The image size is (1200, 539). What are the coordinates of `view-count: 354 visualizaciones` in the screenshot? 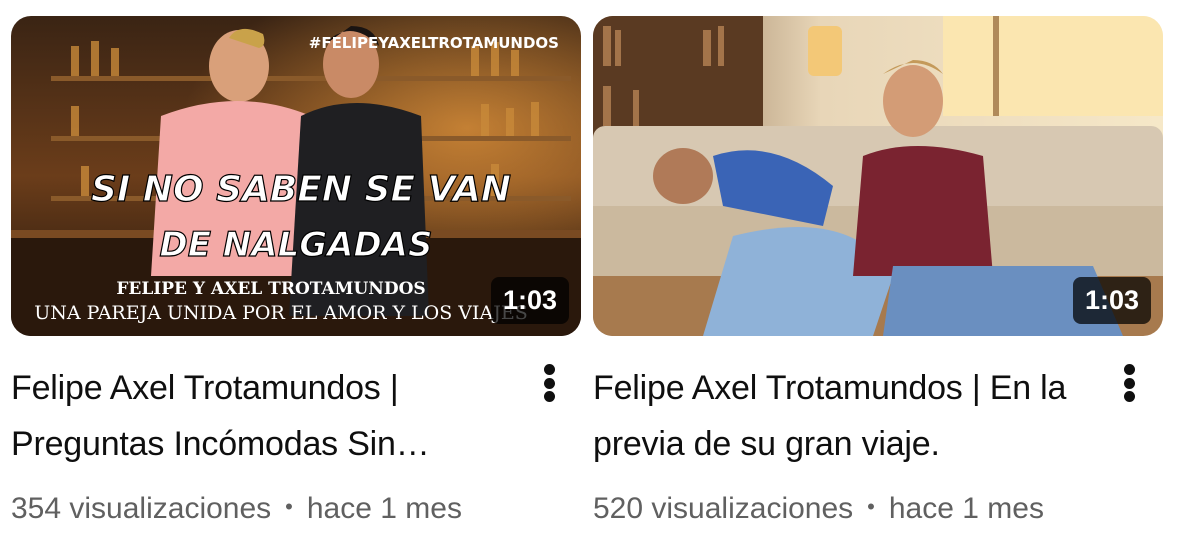 It's located at (141, 508).